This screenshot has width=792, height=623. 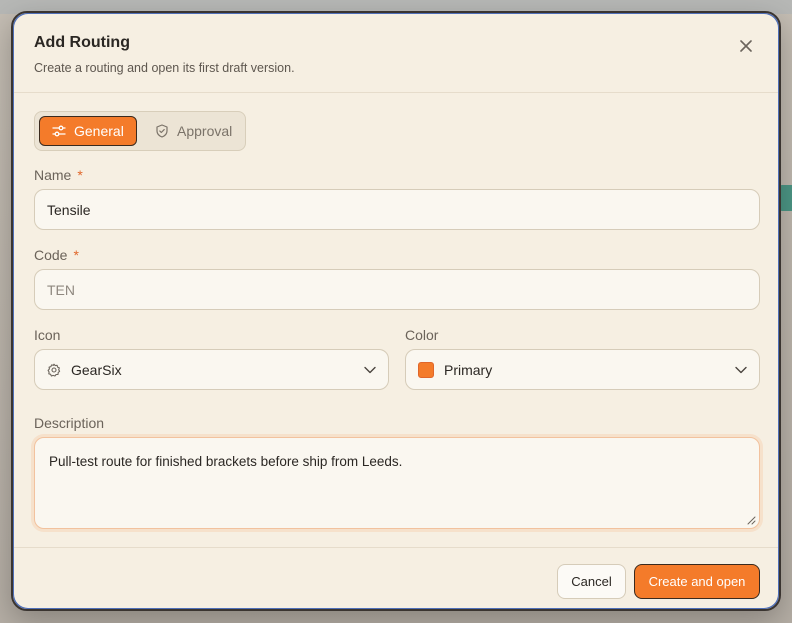 What do you see at coordinates (82, 42) in the screenshot?
I see `dialog-title: Add Routing` at bounding box center [82, 42].